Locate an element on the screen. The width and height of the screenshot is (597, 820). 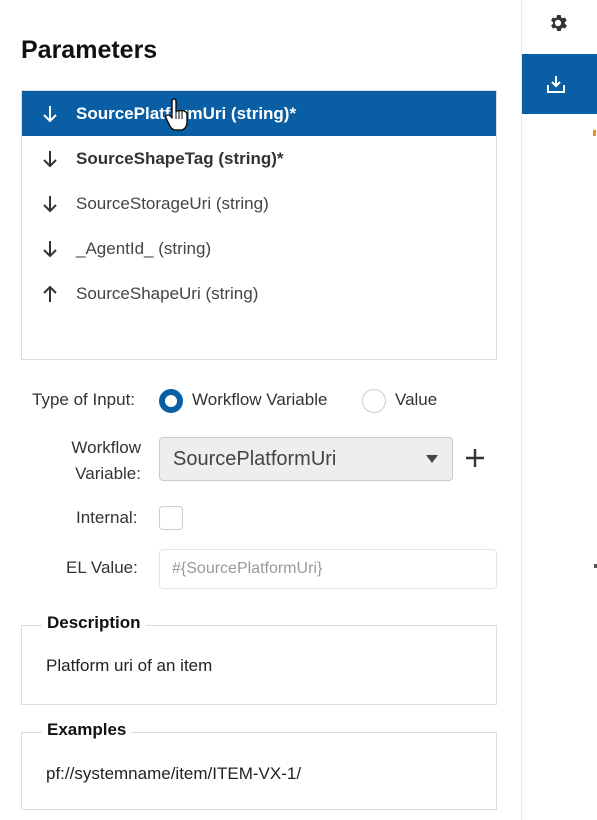
parameter-item: SourceStorageUri (string) is located at coordinates (259, 203).